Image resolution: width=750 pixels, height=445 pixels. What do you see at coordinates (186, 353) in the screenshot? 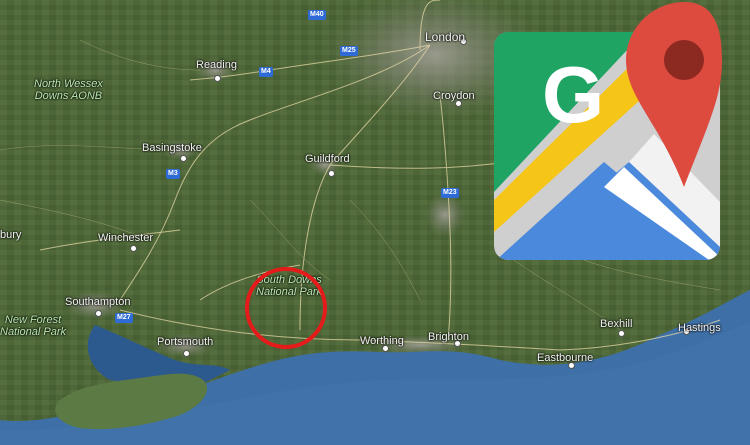
I see `portsmouth-marker` at bounding box center [186, 353].